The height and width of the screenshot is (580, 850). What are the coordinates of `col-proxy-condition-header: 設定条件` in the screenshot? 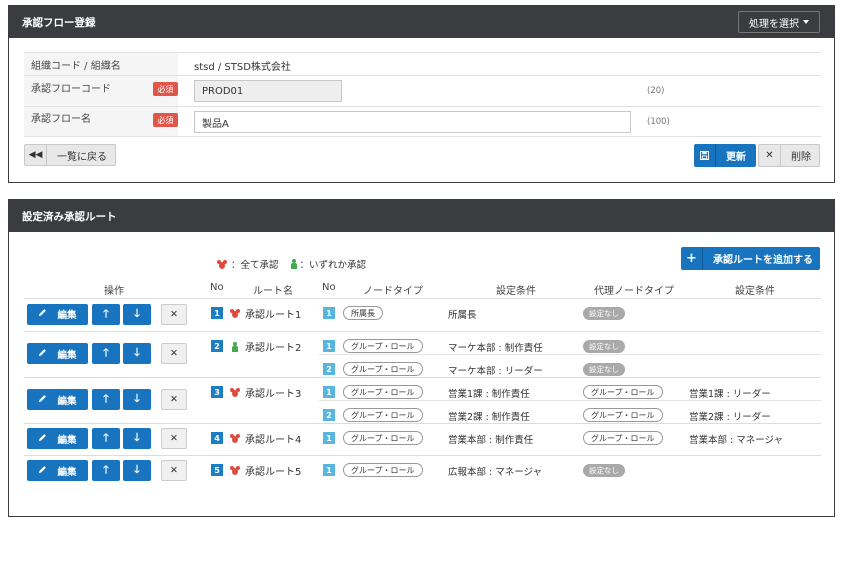 It's located at (755, 291).